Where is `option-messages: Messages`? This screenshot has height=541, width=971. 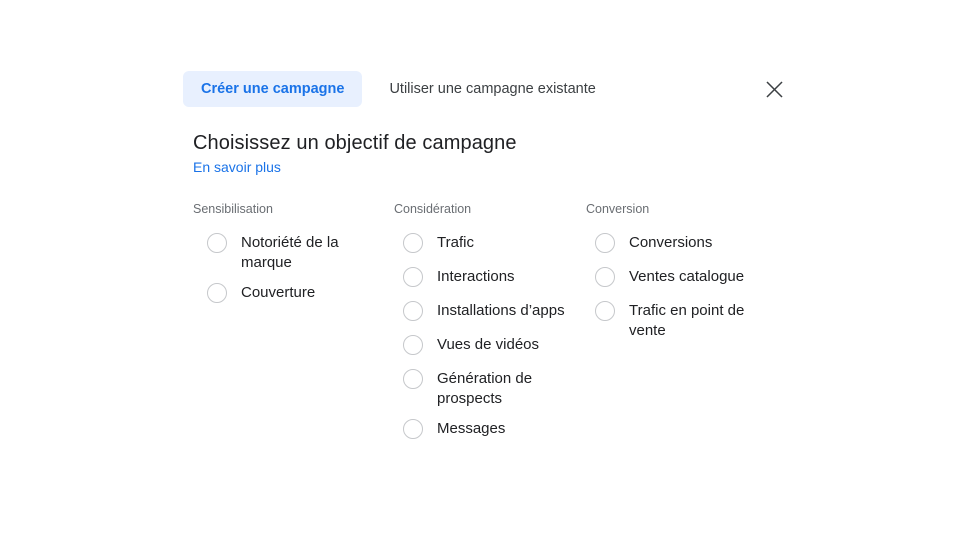
option-messages: Messages is located at coordinates (493, 428).